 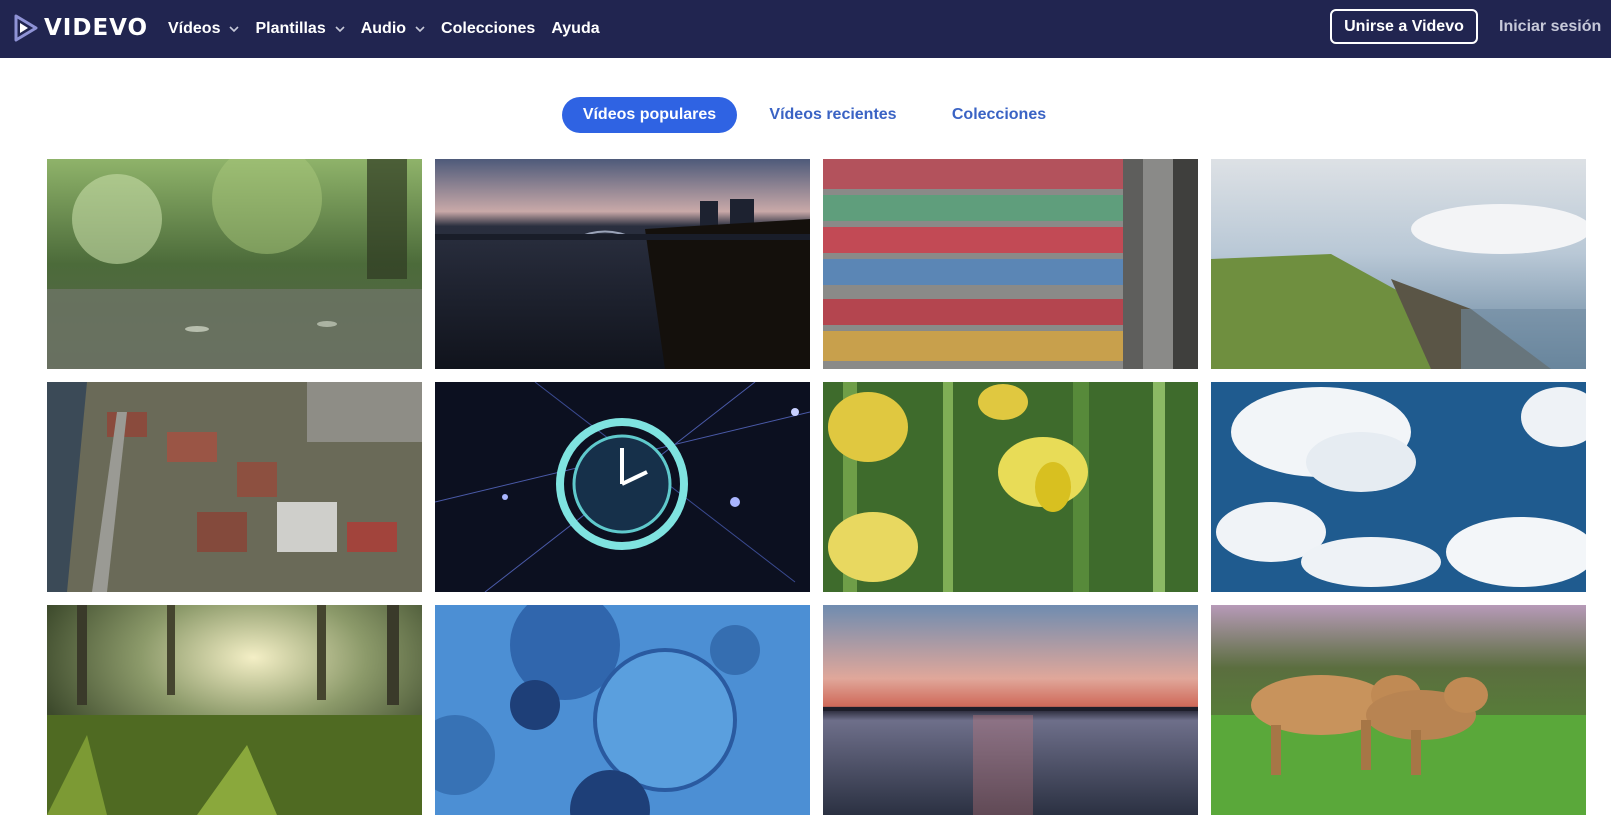 I want to click on videvo-logo-icon, so click(x=26, y=28).